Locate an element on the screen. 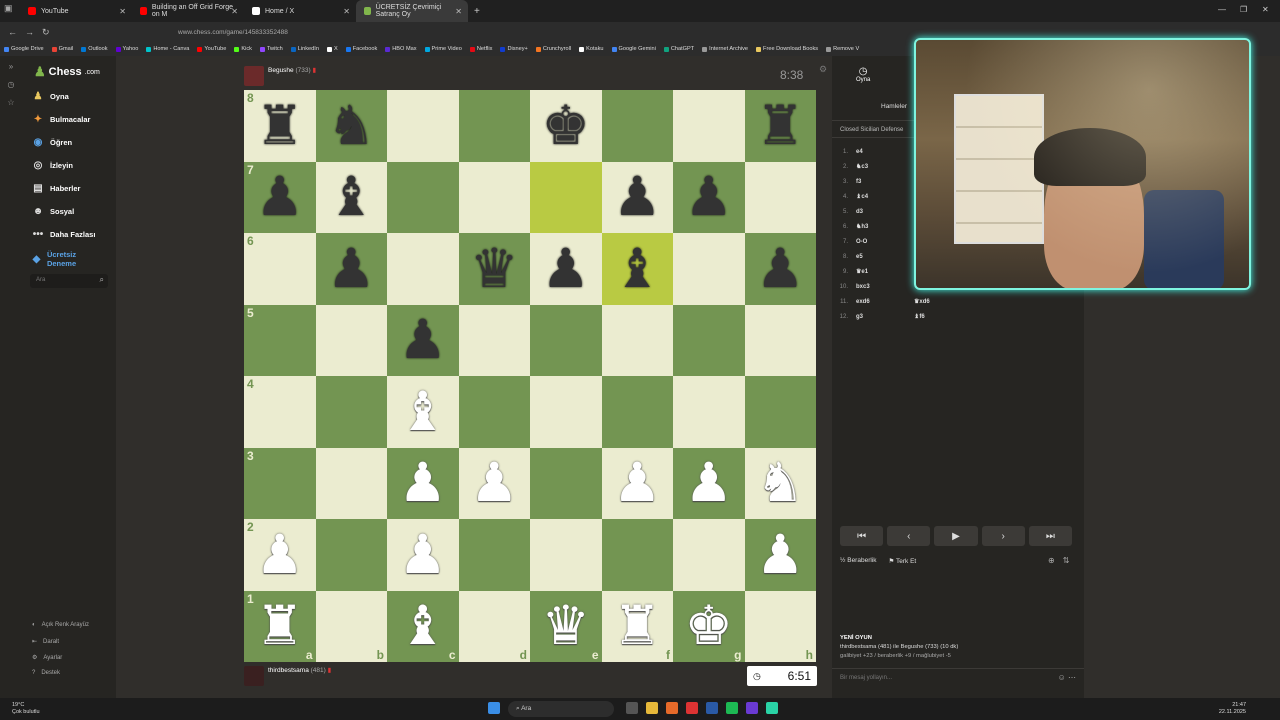 This screenshot has width=1280, height=720. bottom-player-name: thirdbestsama is located at coordinates (288, 670).